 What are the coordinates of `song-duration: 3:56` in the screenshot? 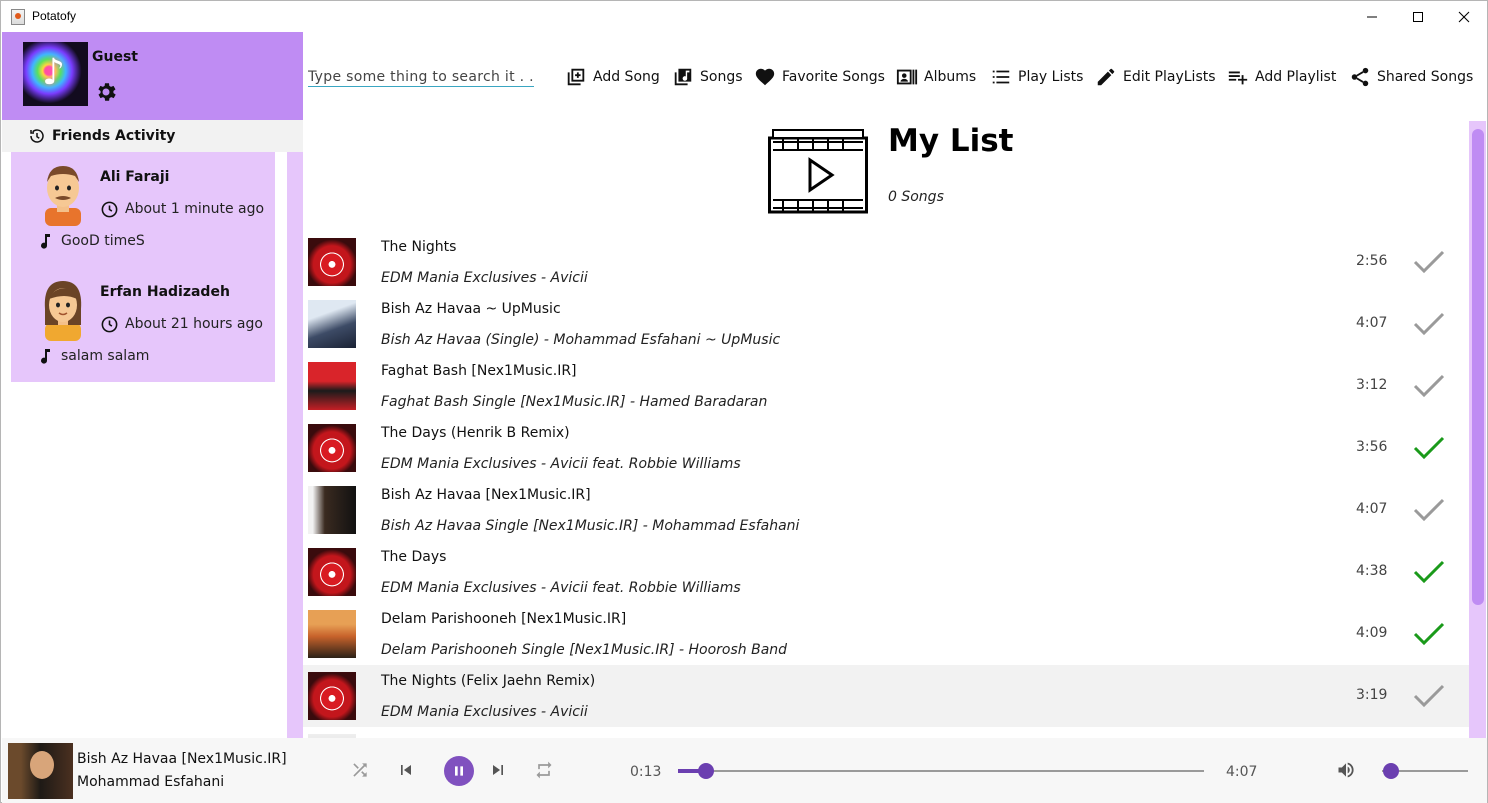 It's located at (1372, 447).